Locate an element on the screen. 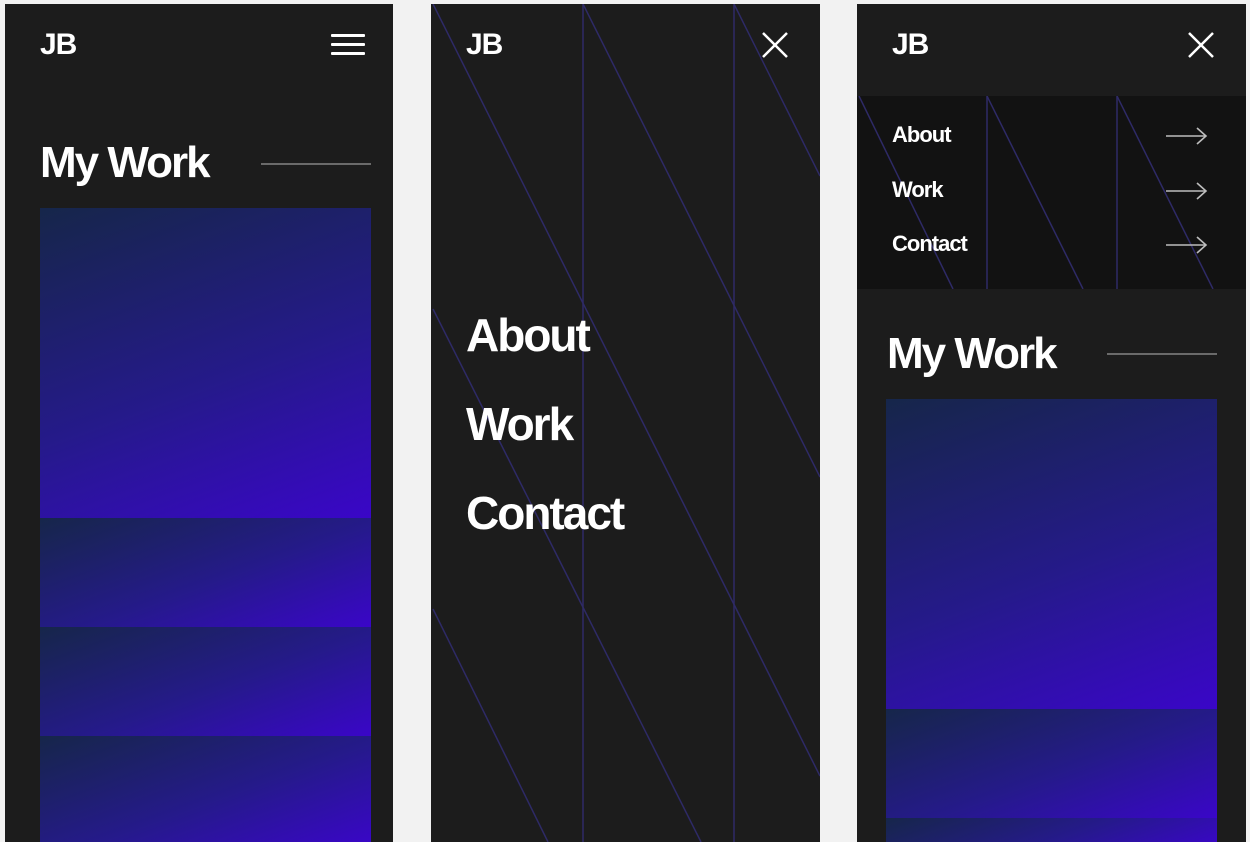 The width and height of the screenshot is (1250, 842). hamburger-icon is located at coordinates (348, 46).